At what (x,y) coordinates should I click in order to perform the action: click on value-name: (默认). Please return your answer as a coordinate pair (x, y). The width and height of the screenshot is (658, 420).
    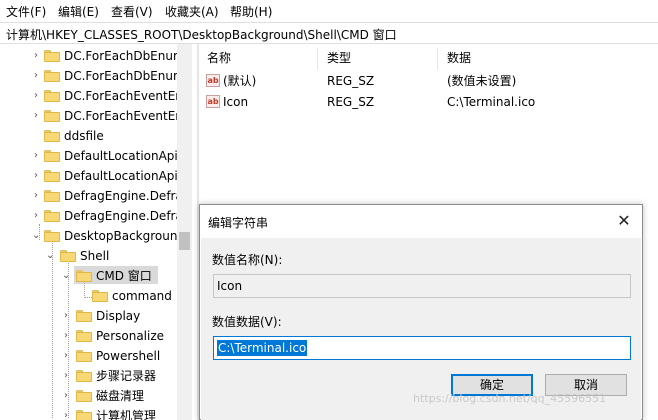
    Looking at the image, I should click on (240, 81).